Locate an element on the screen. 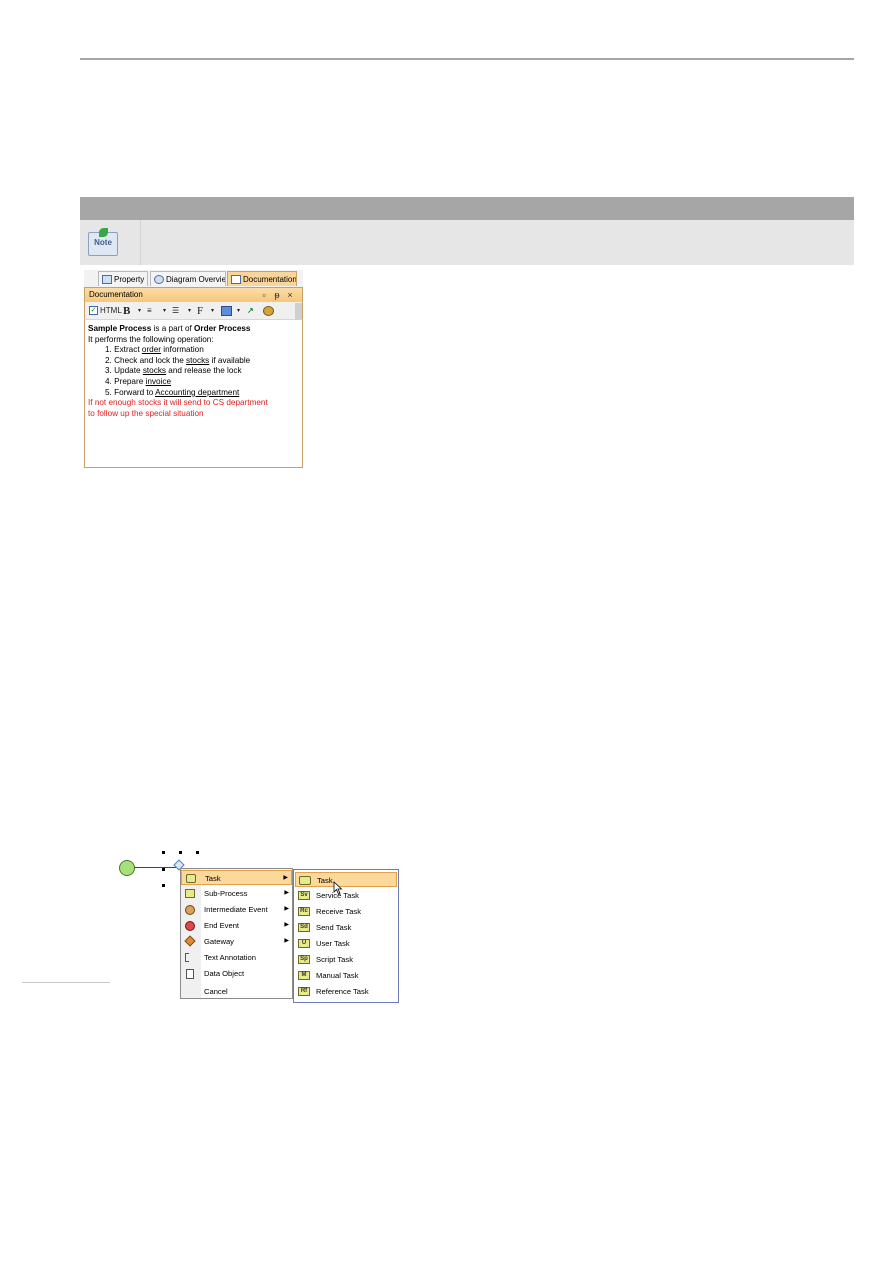  submenu-item-task: Task is located at coordinates (346, 879).